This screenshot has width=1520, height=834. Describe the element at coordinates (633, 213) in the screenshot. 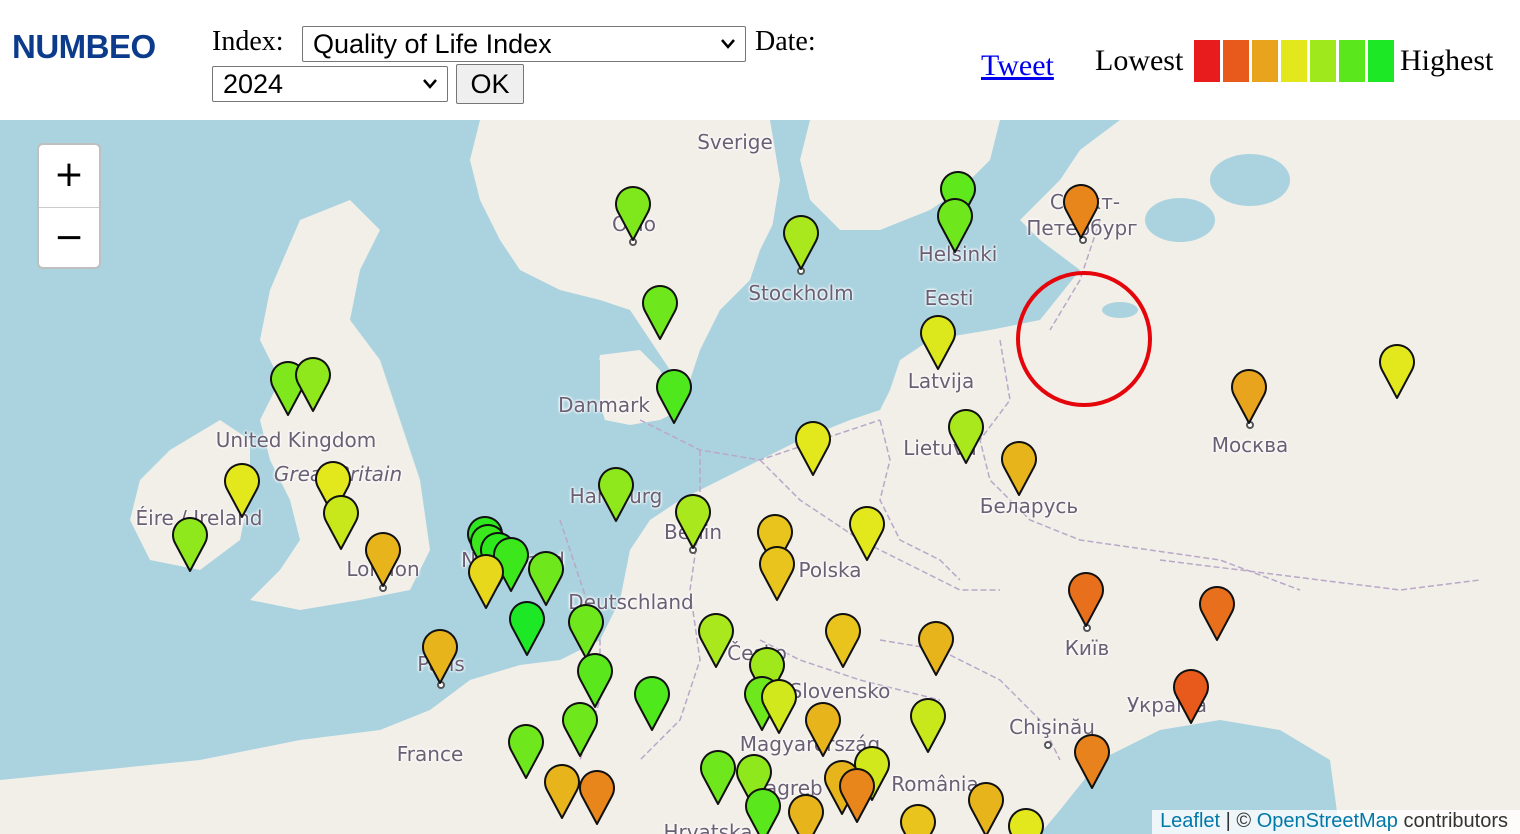

I see `city-marker-pin: Oslo` at that location.